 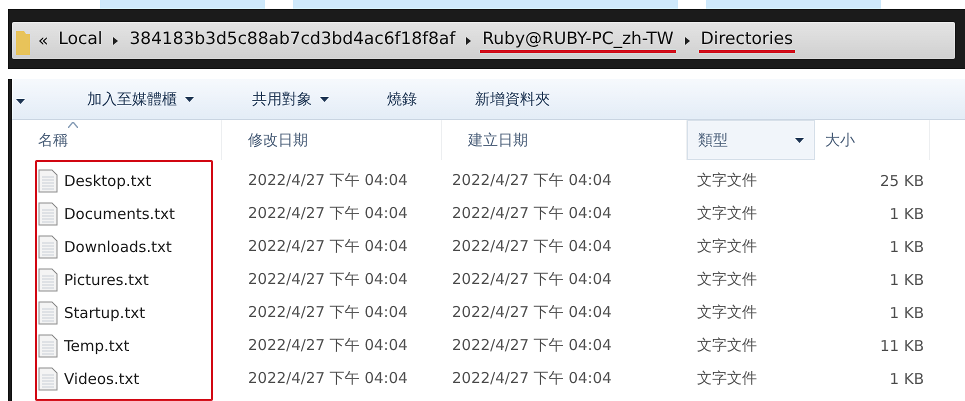 I want to click on address-bar: « Local 384183b3d5c88ab7cd3bd4ac6f18f8af Ruby@RUBY-PC_zh-TW Directories, so click(x=483, y=40).